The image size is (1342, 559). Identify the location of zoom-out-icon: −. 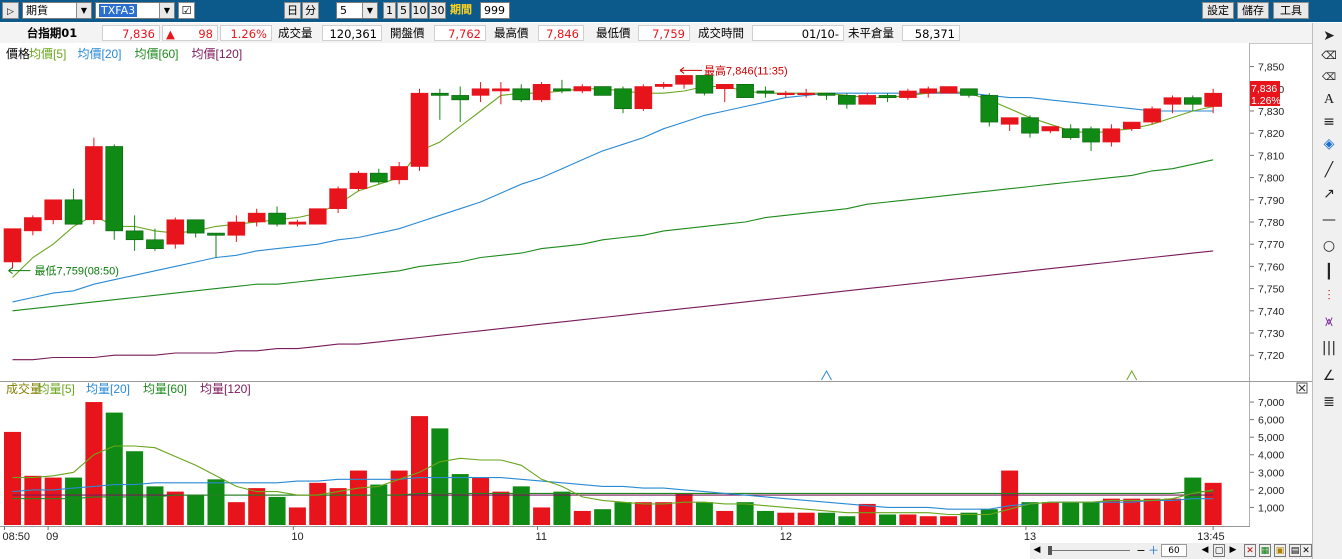
(1141, 550).